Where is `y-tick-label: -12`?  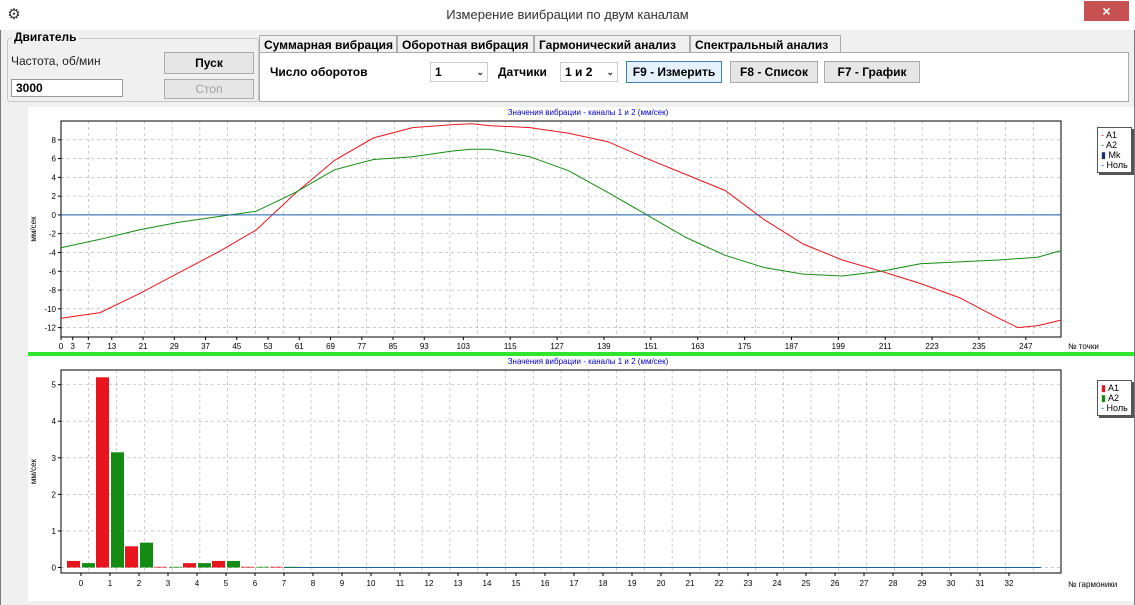
y-tick-label: -12 is located at coordinates (50, 328).